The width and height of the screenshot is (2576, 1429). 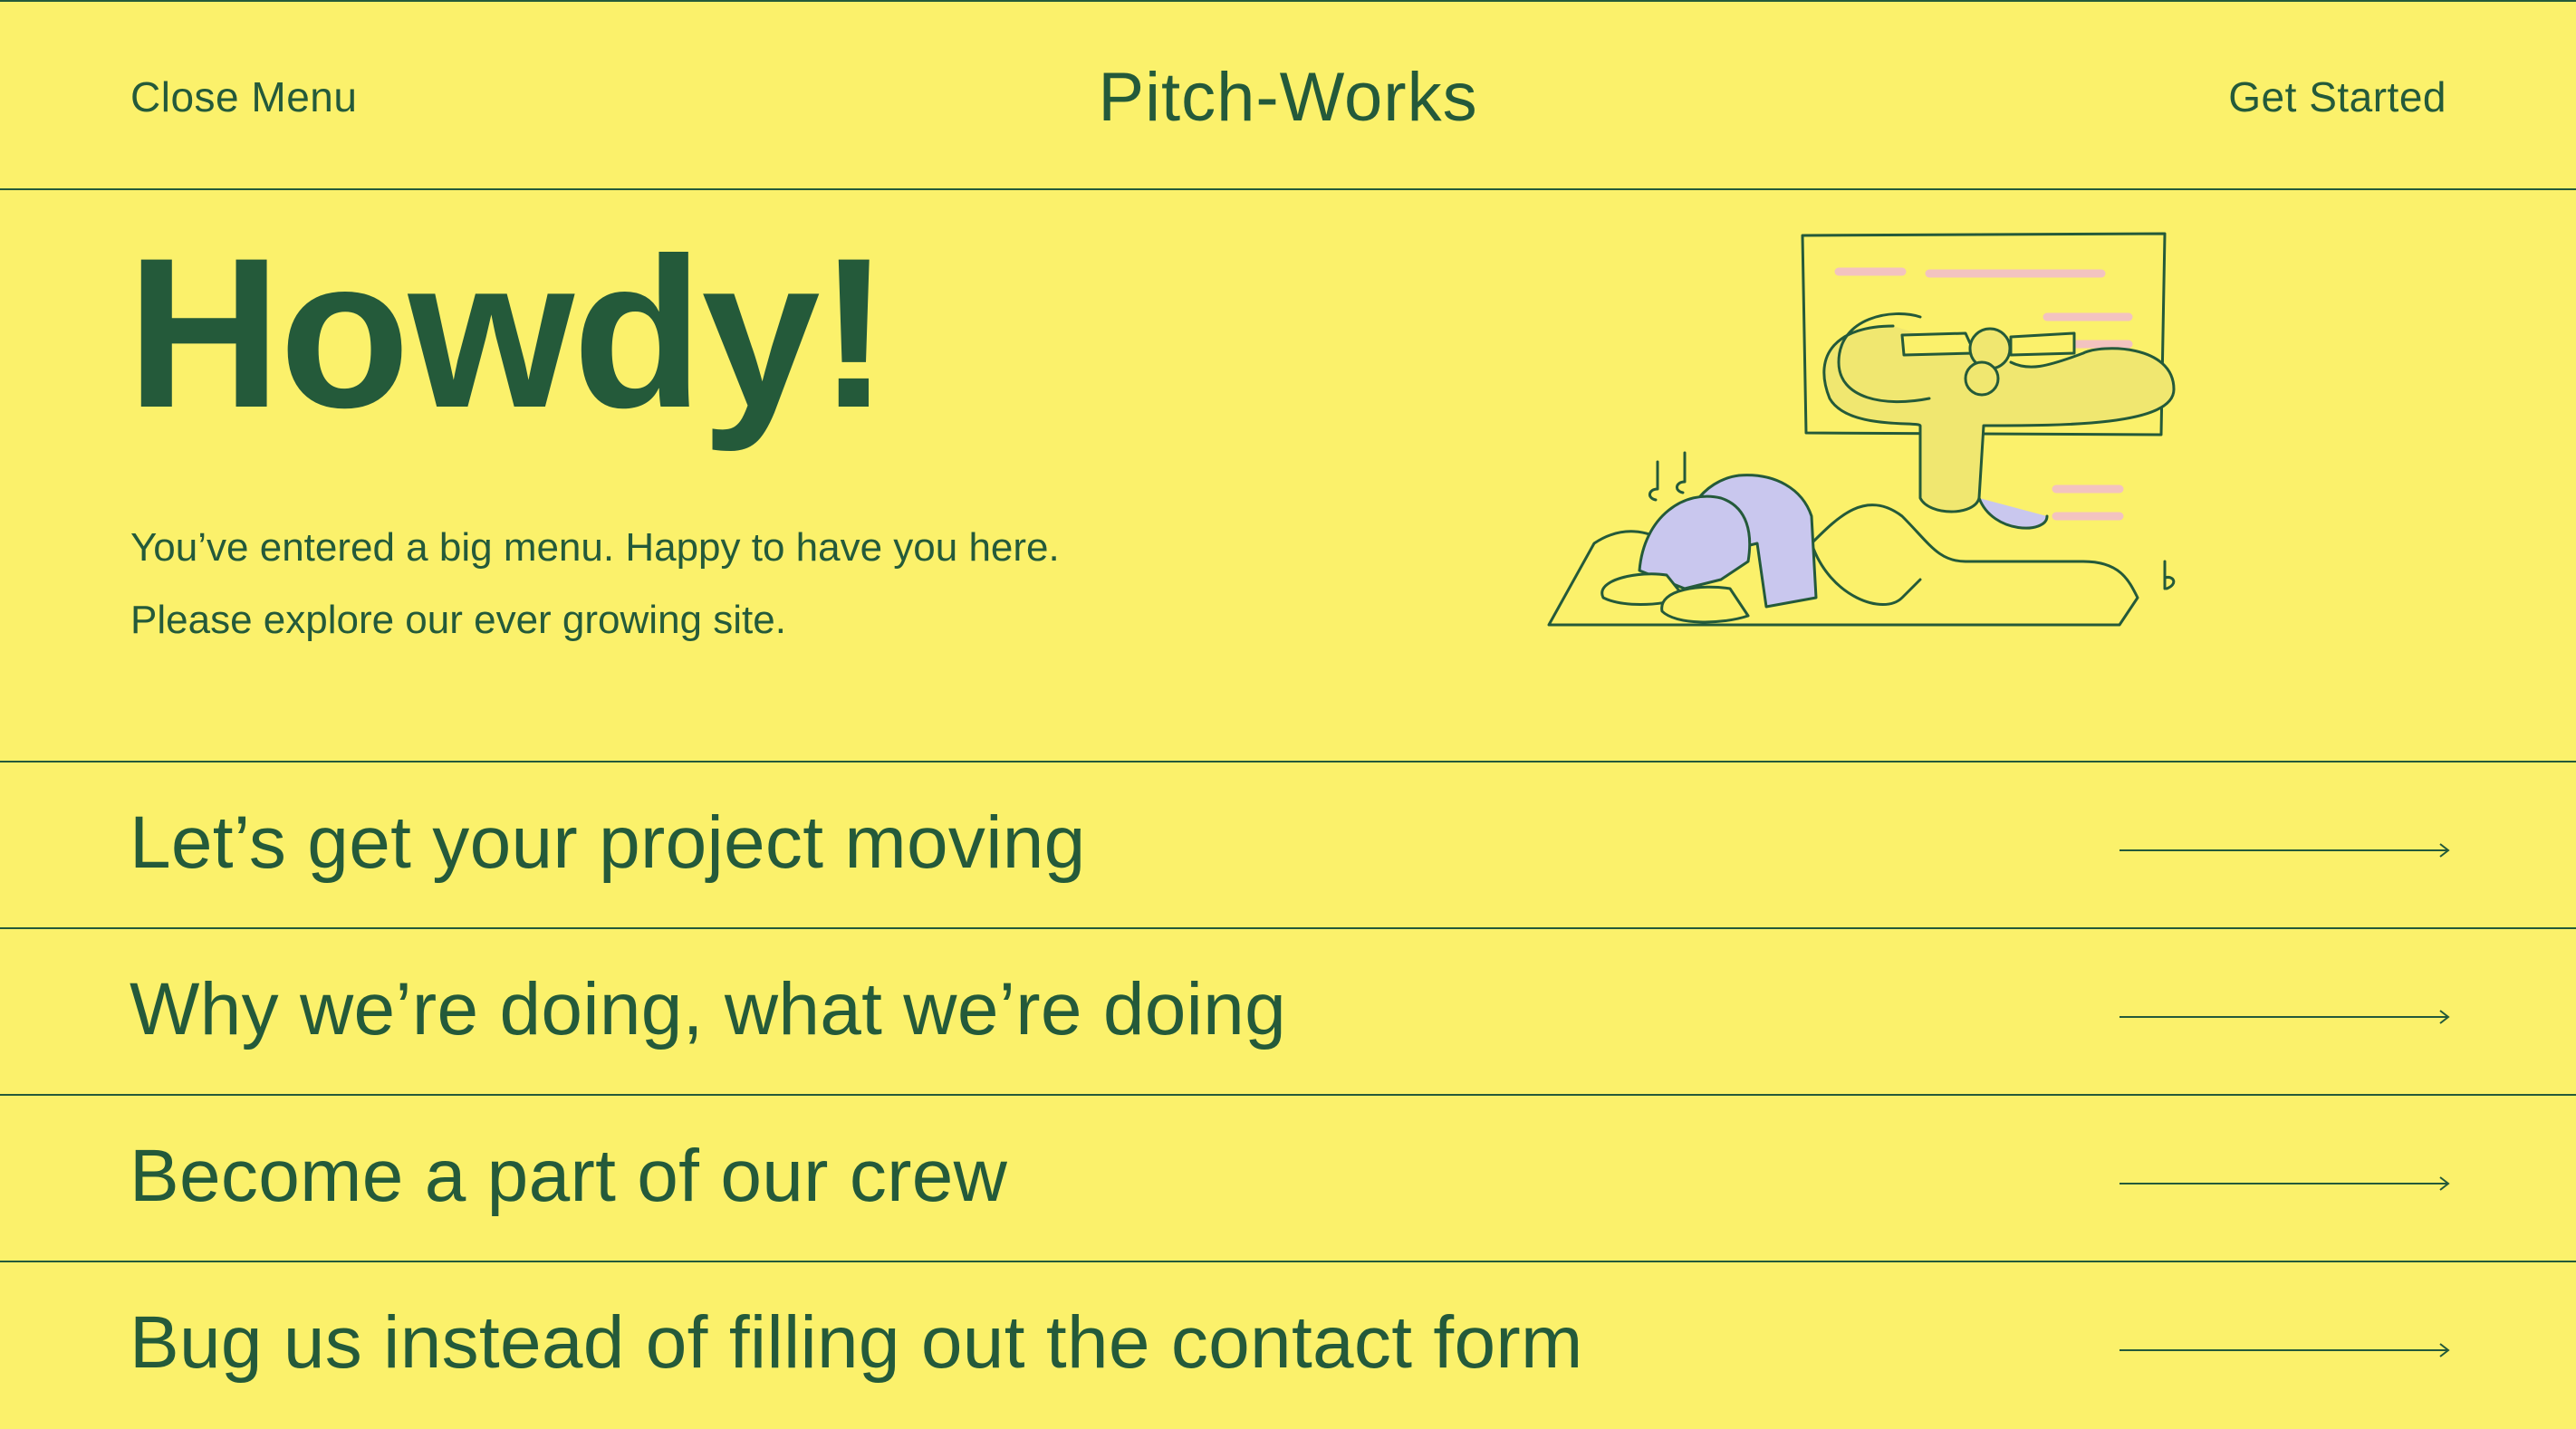 What do you see at coordinates (2337, 96) in the screenshot?
I see `get-started-link: Get Started` at bounding box center [2337, 96].